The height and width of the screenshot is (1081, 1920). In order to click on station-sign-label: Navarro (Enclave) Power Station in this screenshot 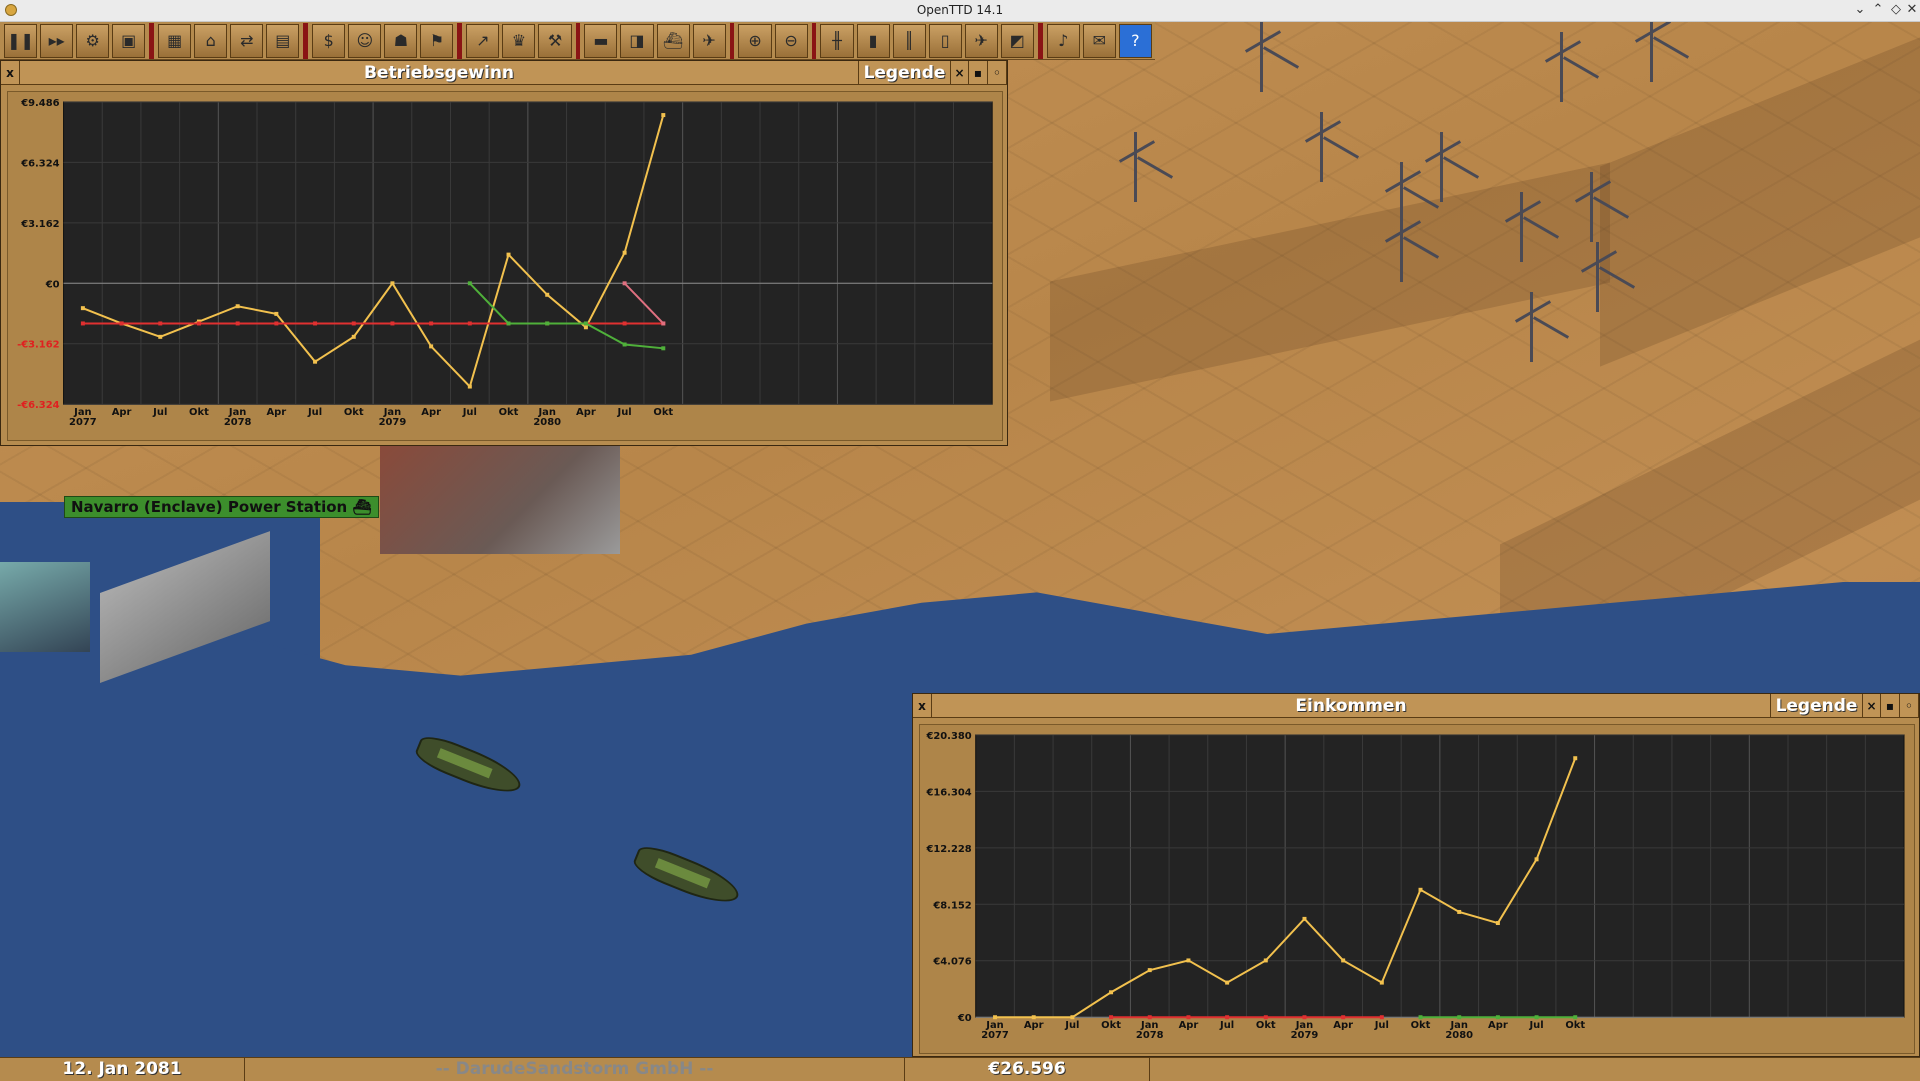, I will do `click(209, 507)`.